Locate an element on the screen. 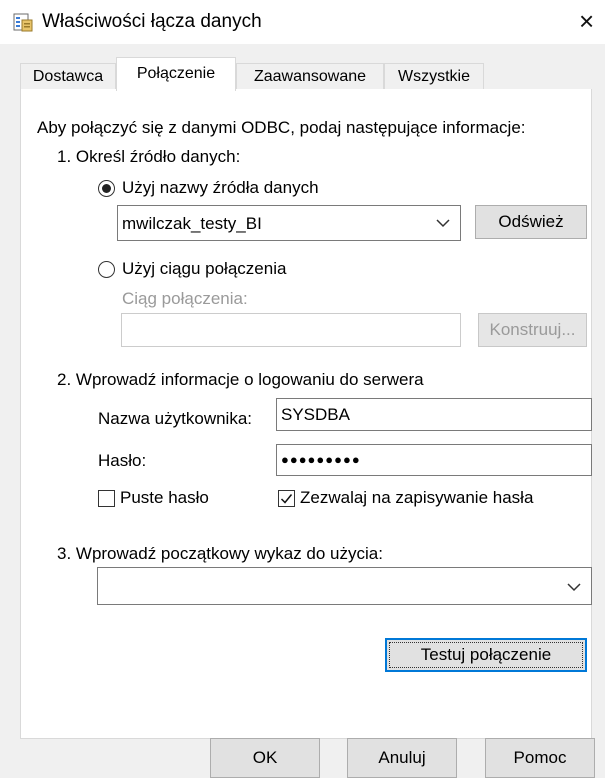  allow-save-password-checkbox is located at coordinates (286, 498).